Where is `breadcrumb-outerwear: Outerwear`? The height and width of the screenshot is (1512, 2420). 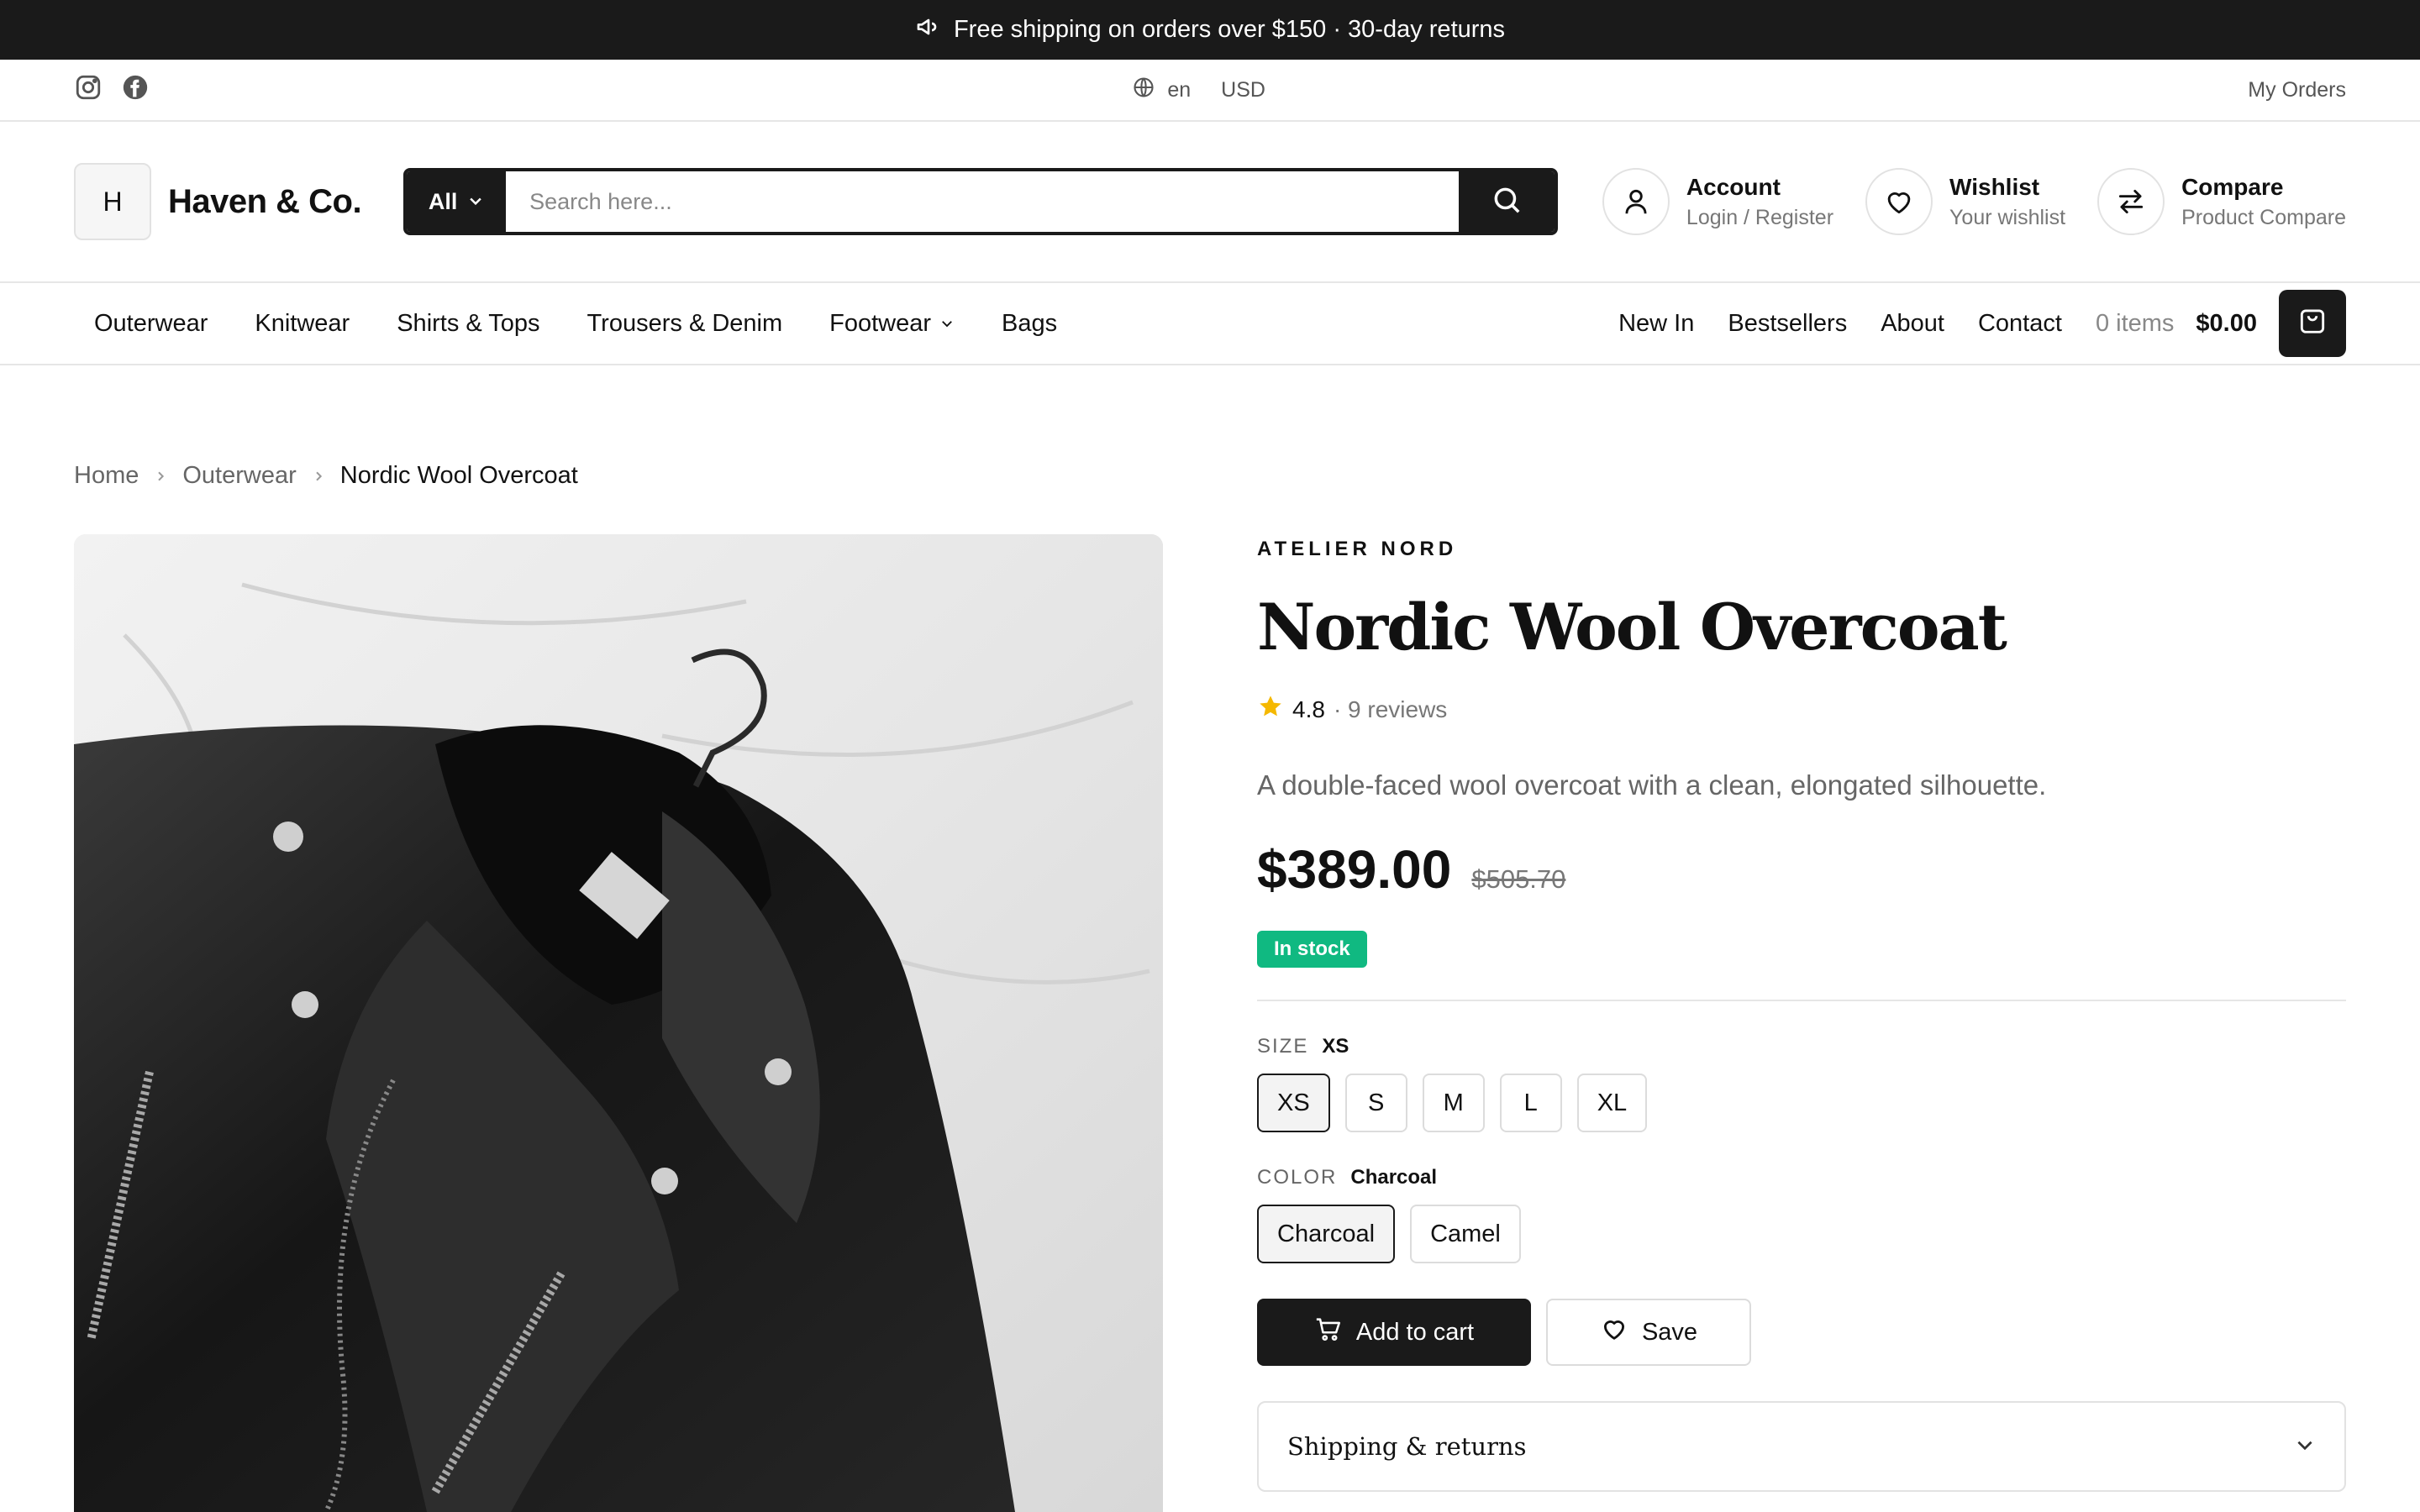
breadcrumb-outerwear: Outerwear is located at coordinates (239, 476).